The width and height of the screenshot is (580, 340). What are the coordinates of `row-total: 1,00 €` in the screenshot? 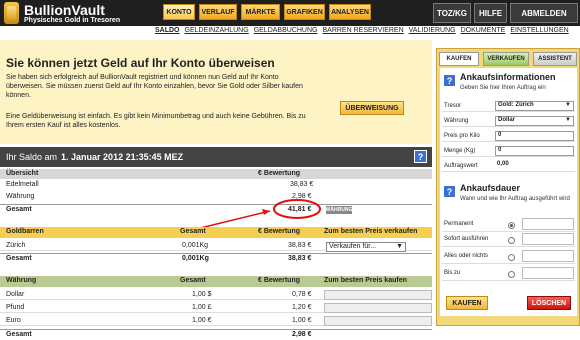 It's located at (202, 320).